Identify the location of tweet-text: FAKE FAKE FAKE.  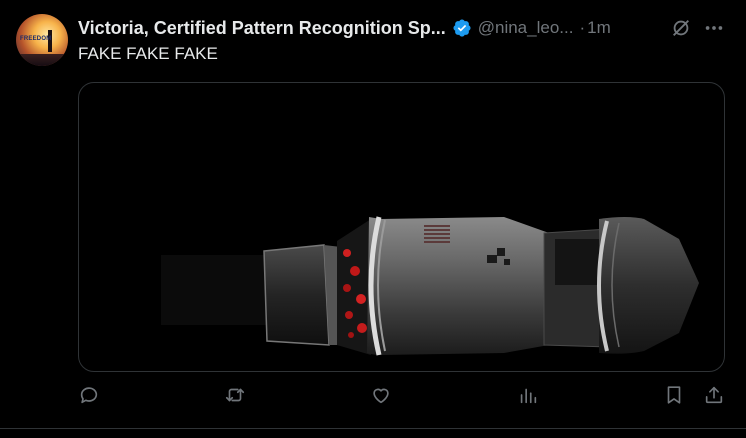
(148, 53).